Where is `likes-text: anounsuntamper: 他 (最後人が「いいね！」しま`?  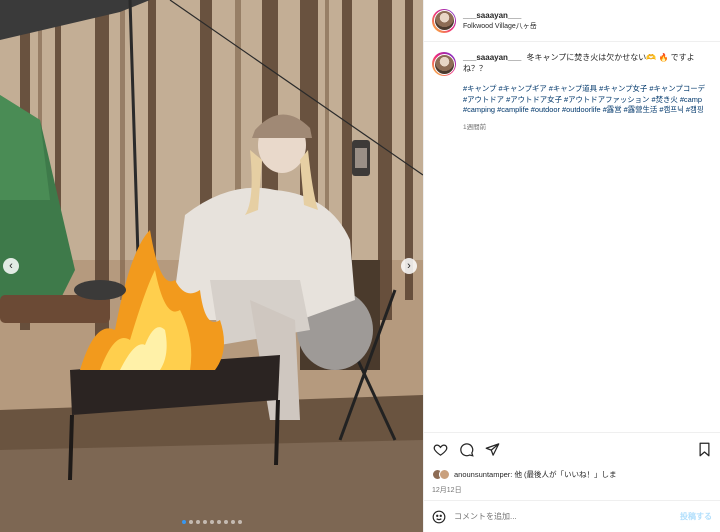
likes-text: anounsuntamper: 他 (最後人が「いいね！」しま is located at coordinates (535, 474).